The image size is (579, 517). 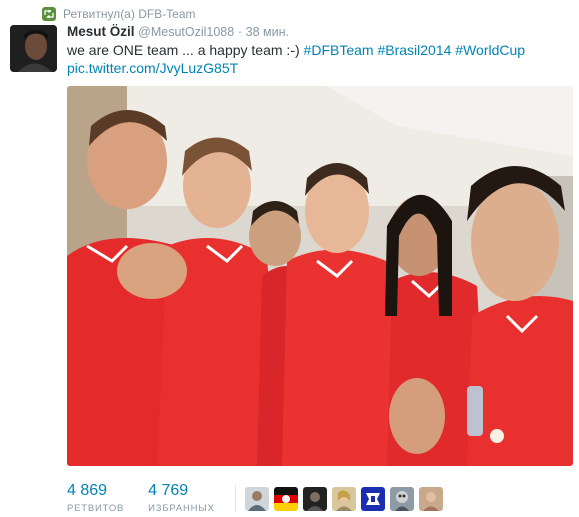 What do you see at coordinates (339, 50) in the screenshot?
I see `hashtag-dfbteam: #DFBTeam` at bounding box center [339, 50].